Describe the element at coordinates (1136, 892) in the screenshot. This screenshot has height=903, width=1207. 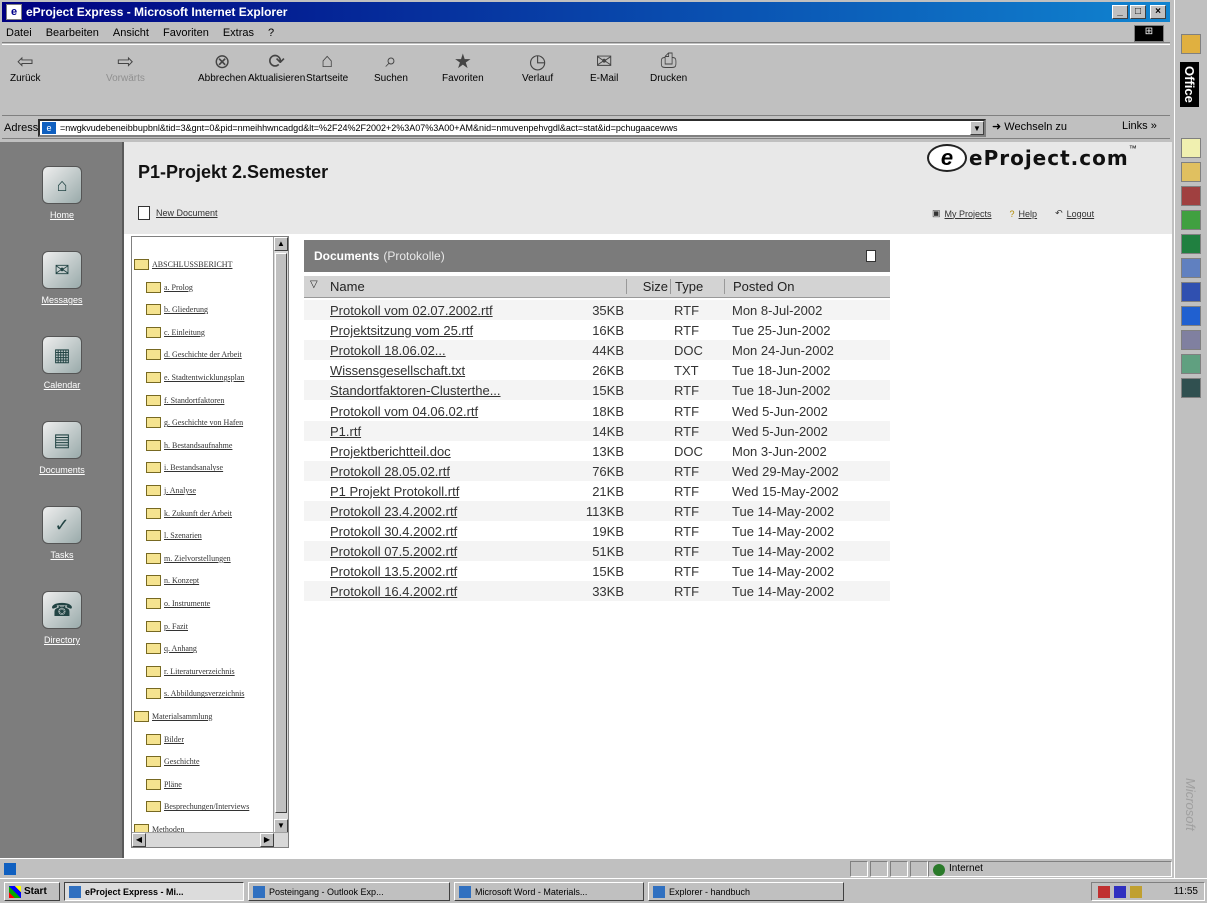
I see `volume-icon` at that location.